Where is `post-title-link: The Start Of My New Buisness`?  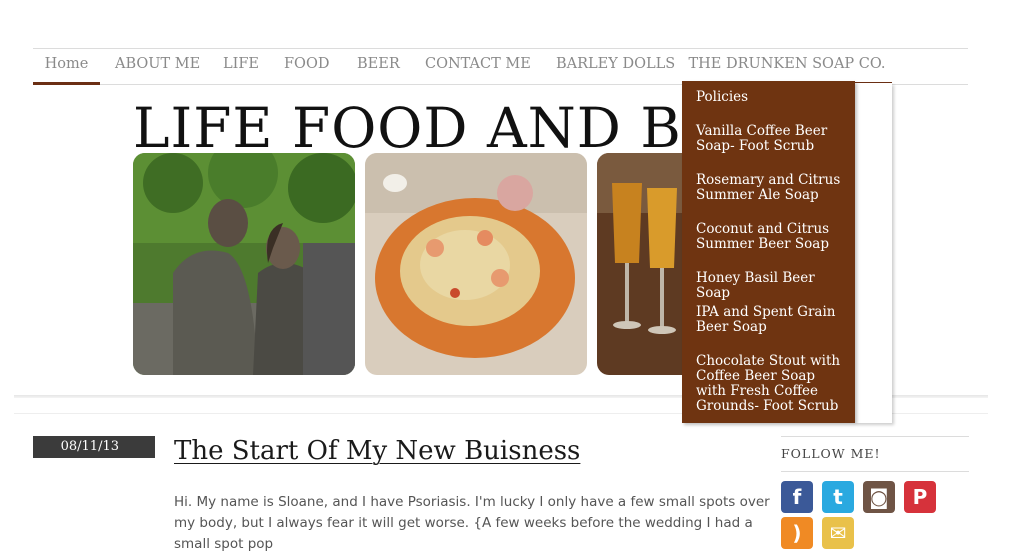 post-title-link: The Start Of My New Buisness is located at coordinates (377, 451).